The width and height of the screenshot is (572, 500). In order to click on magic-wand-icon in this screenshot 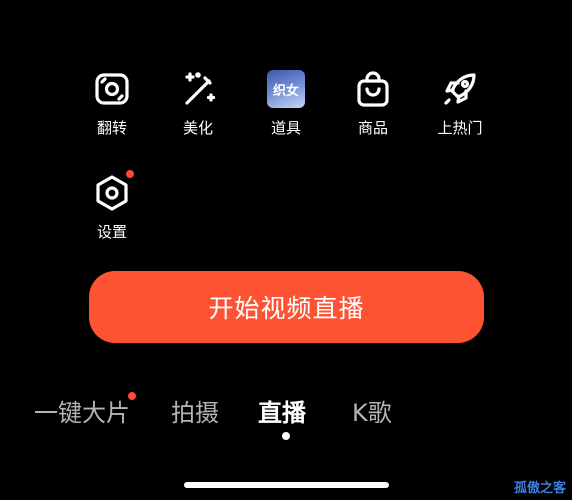, I will do `click(198, 89)`.